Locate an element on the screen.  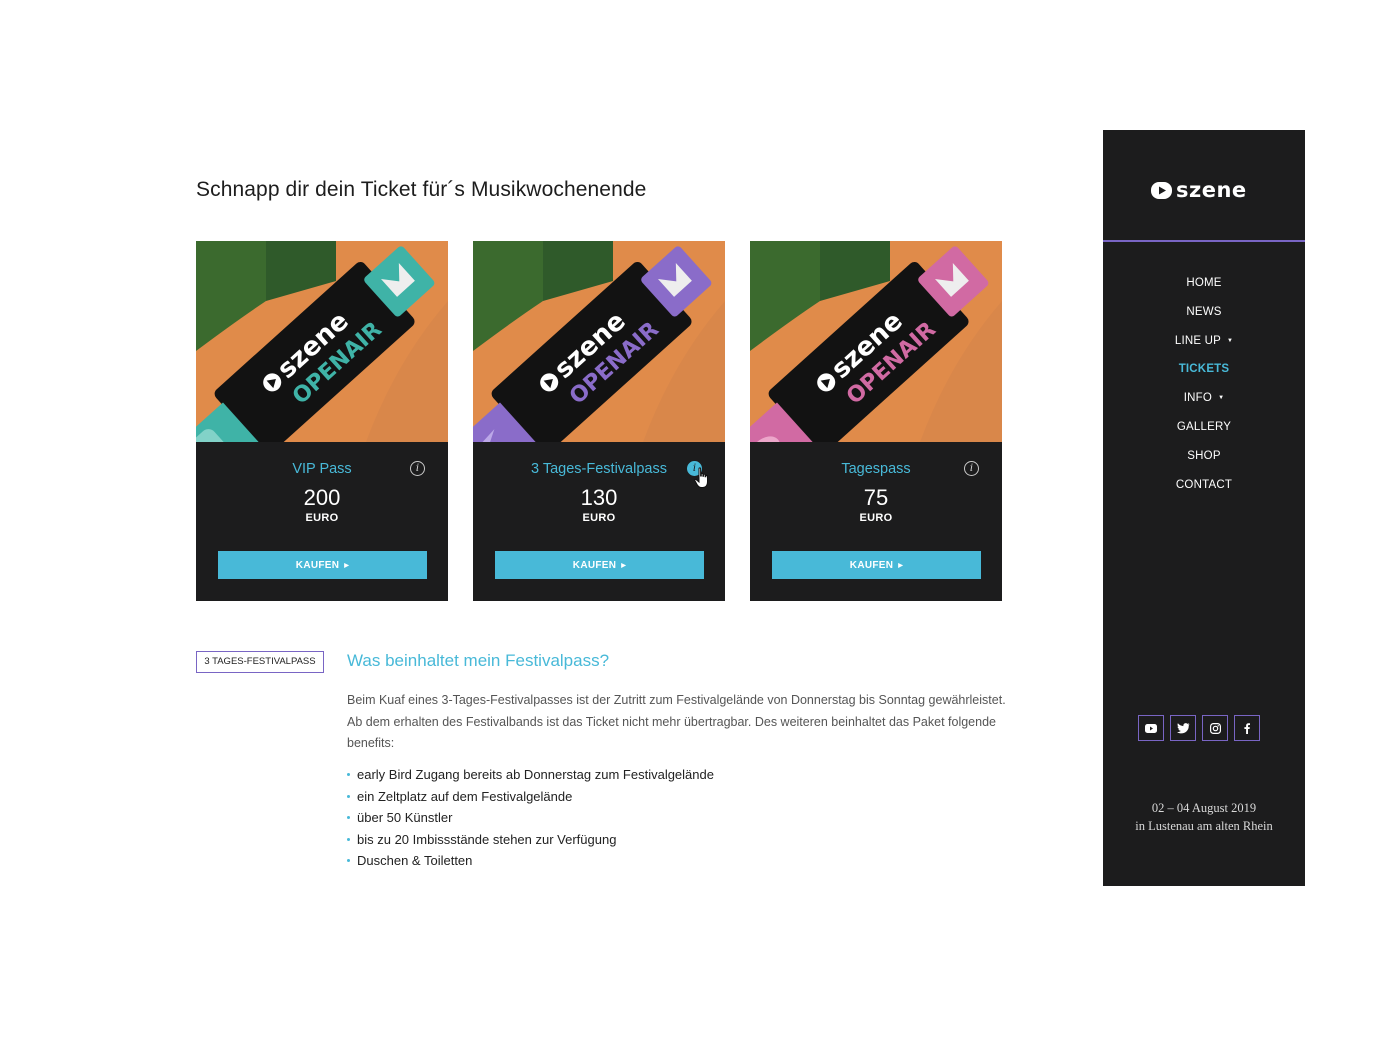
nav-item-news: NEWS is located at coordinates (1204, 317).